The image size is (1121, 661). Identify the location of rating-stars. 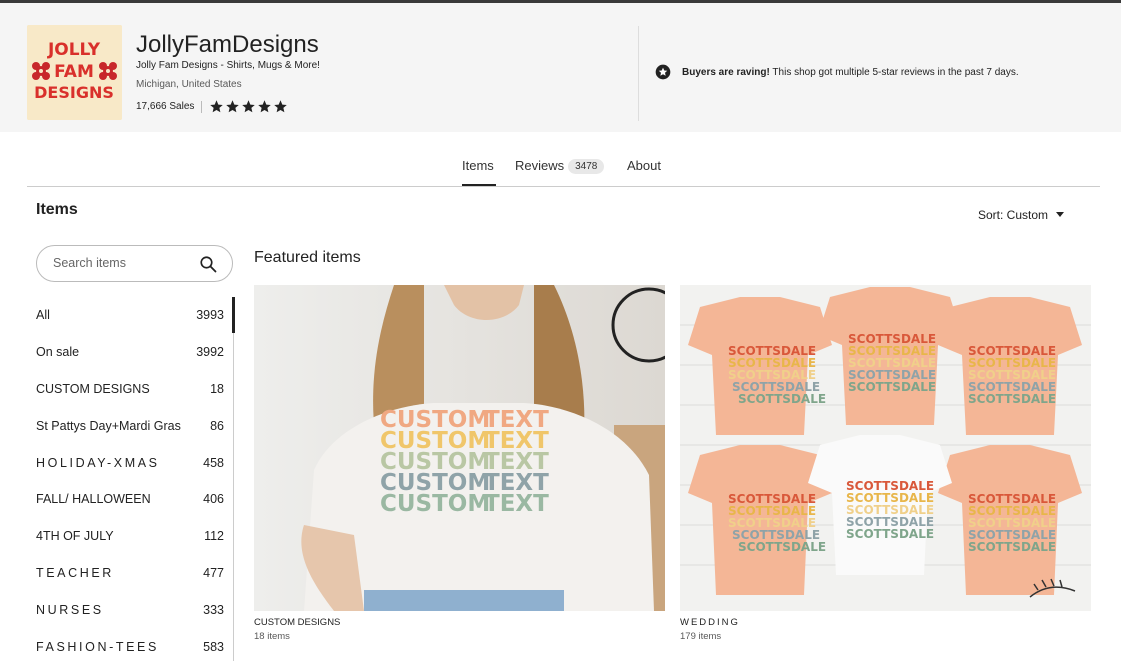
(248, 106).